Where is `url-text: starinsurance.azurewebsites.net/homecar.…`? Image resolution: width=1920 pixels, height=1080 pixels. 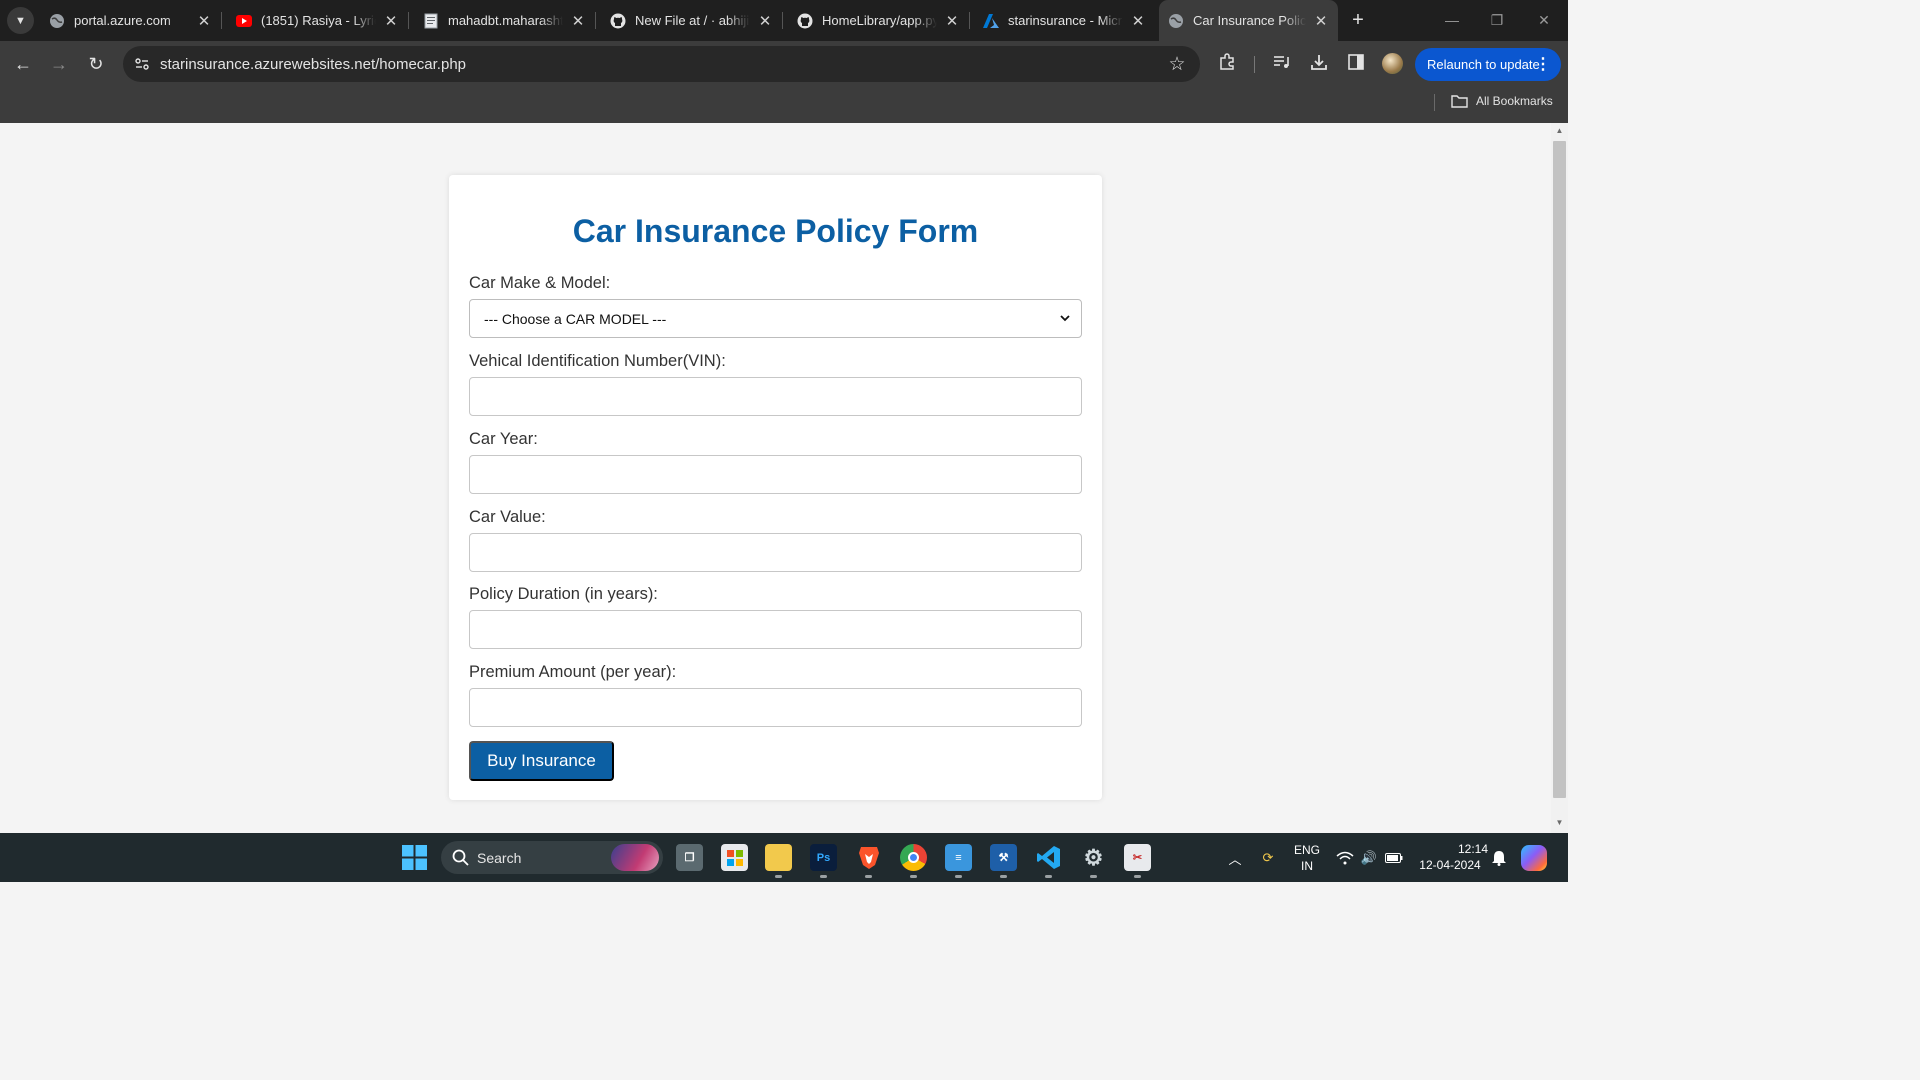 url-text: starinsurance.azurewebsites.net/homecar.… is located at coordinates (313, 64).